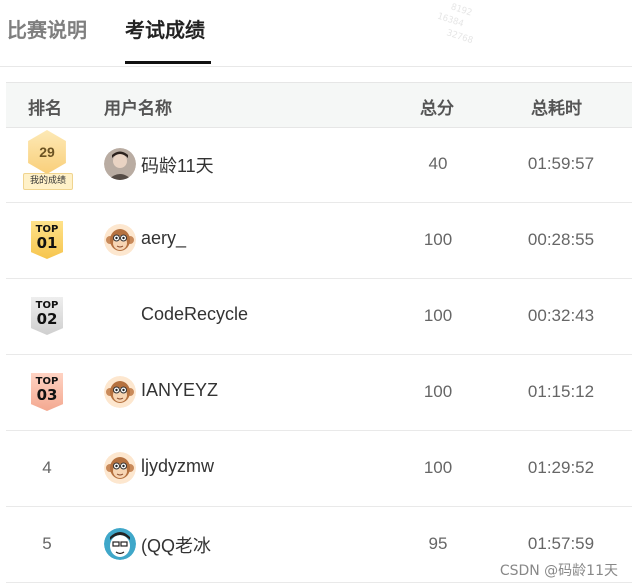  What do you see at coordinates (561, 467) in the screenshot?
I see `time-value: 01:29:52` at bounding box center [561, 467].